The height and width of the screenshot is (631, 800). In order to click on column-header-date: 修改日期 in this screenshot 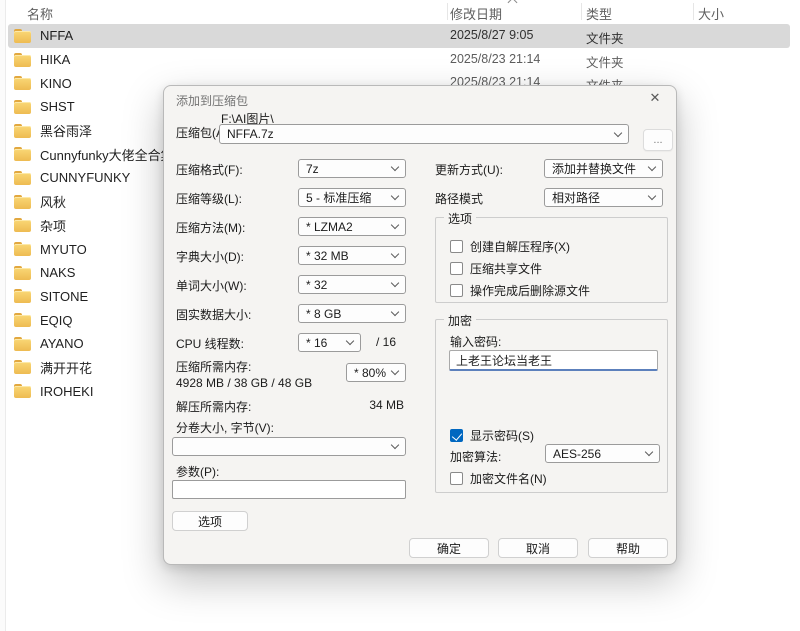, I will do `click(476, 13)`.